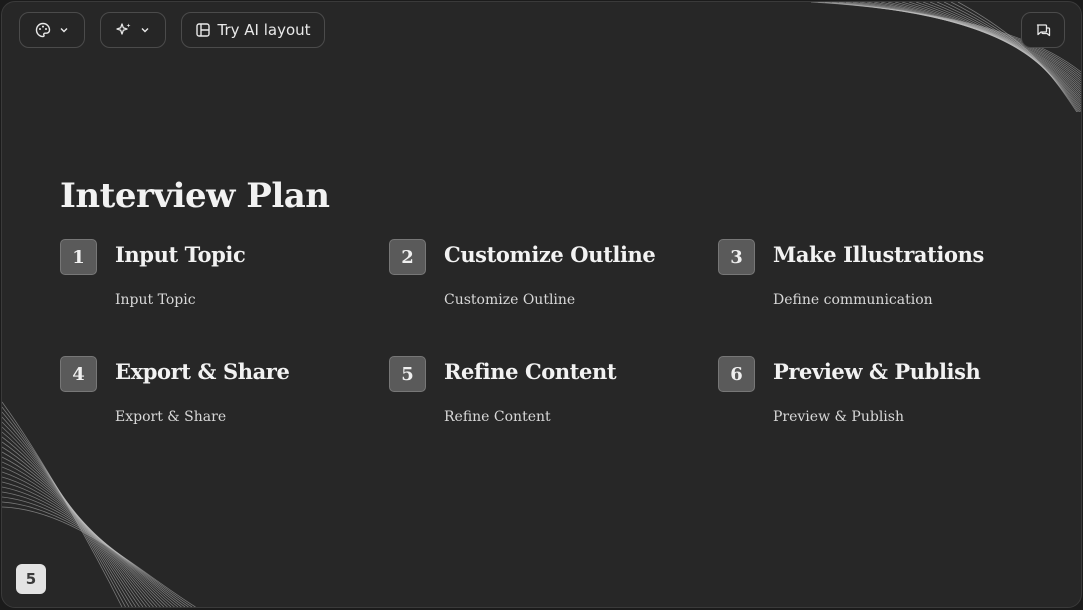  I want to click on step-description: Input Topic, so click(155, 300).